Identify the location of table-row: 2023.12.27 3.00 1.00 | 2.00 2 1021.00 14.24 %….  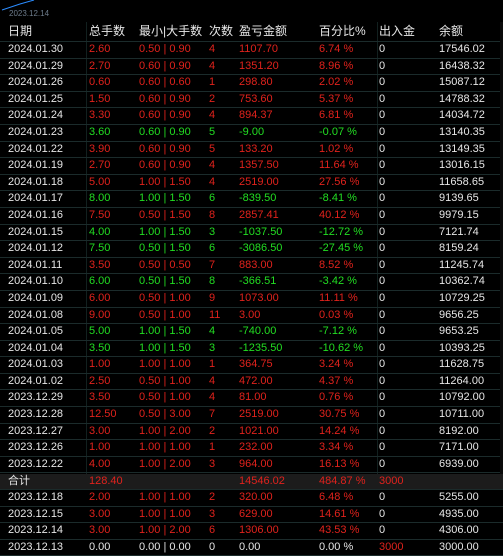
(251, 432).